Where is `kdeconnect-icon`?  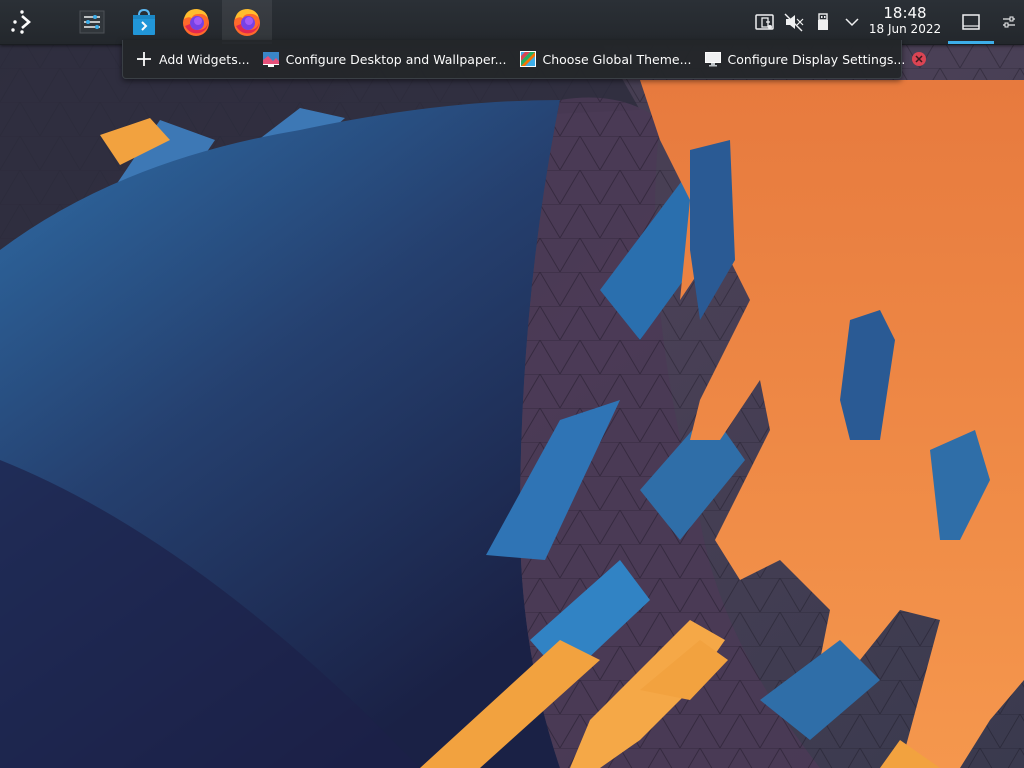 kdeconnect-icon is located at coordinates (764, 22).